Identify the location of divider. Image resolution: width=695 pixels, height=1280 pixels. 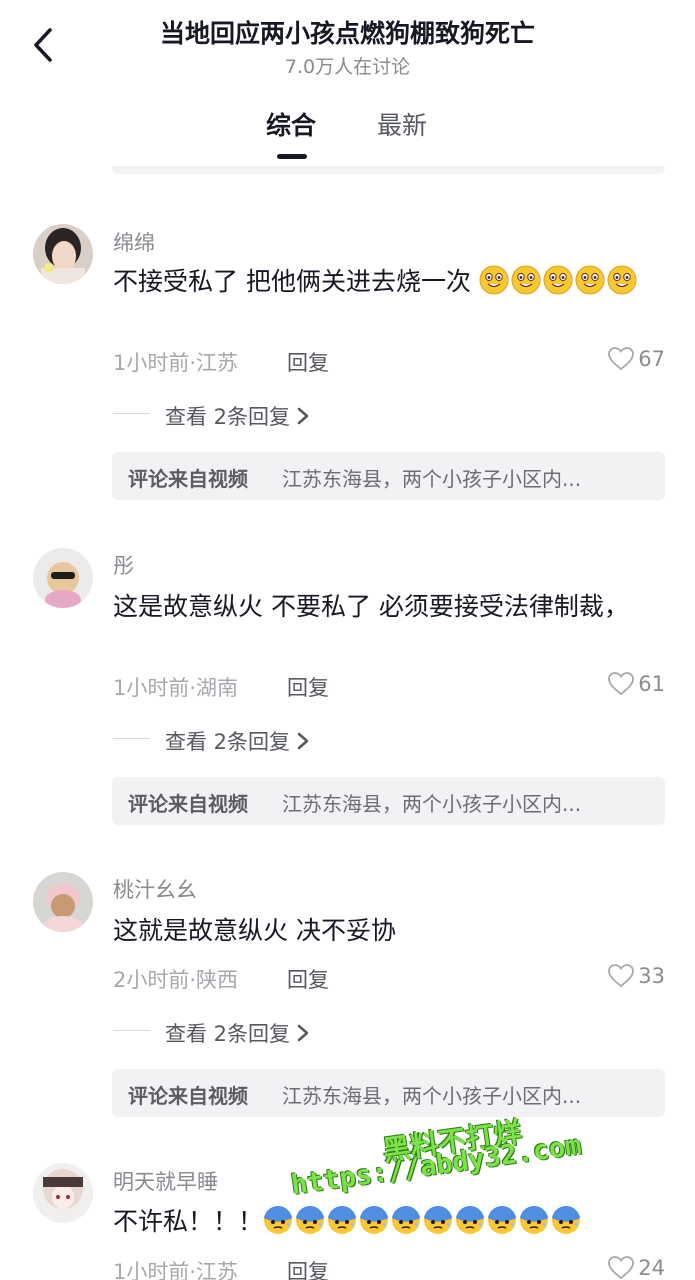
(388, 170).